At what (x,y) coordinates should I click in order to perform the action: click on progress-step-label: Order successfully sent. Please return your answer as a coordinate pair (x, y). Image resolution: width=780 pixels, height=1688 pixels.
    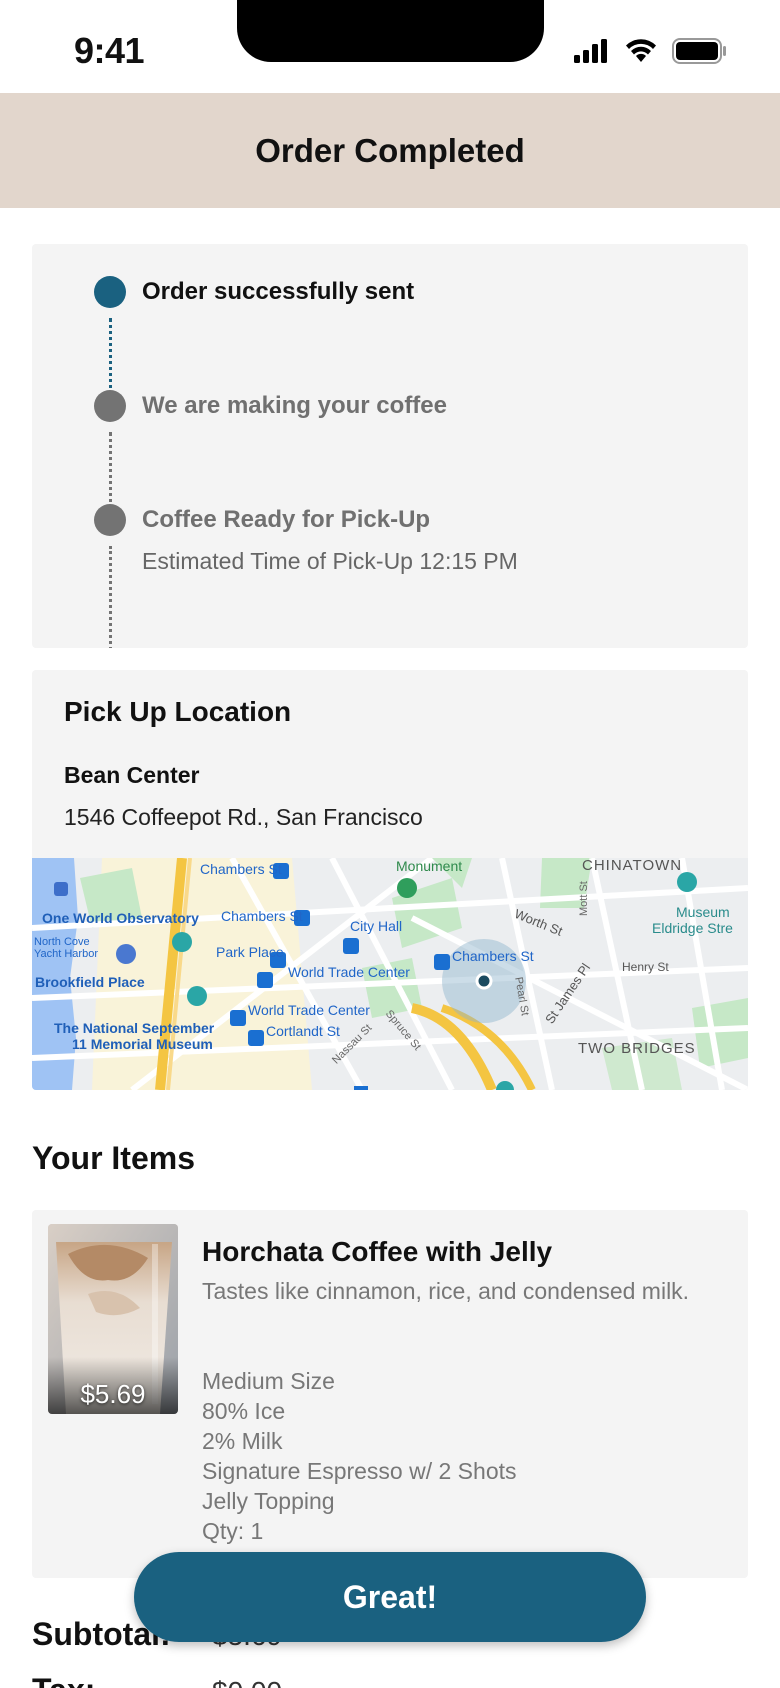
    Looking at the image, I should click on (278, 291).